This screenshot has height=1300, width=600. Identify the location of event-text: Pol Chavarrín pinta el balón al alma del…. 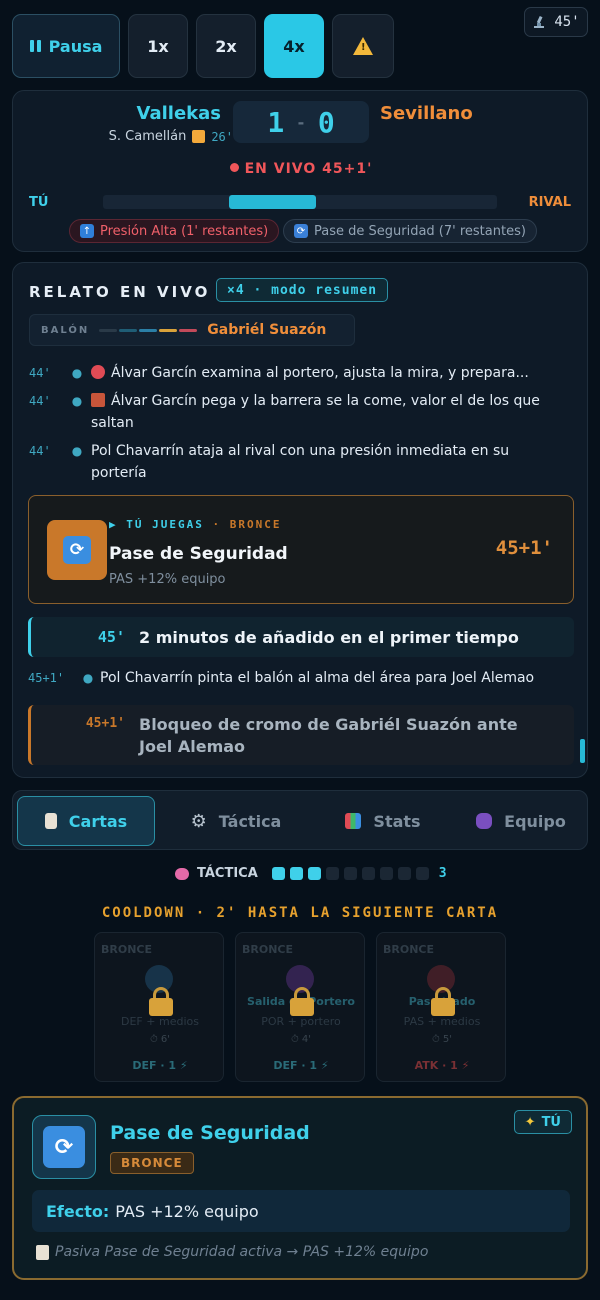
(317, 678).